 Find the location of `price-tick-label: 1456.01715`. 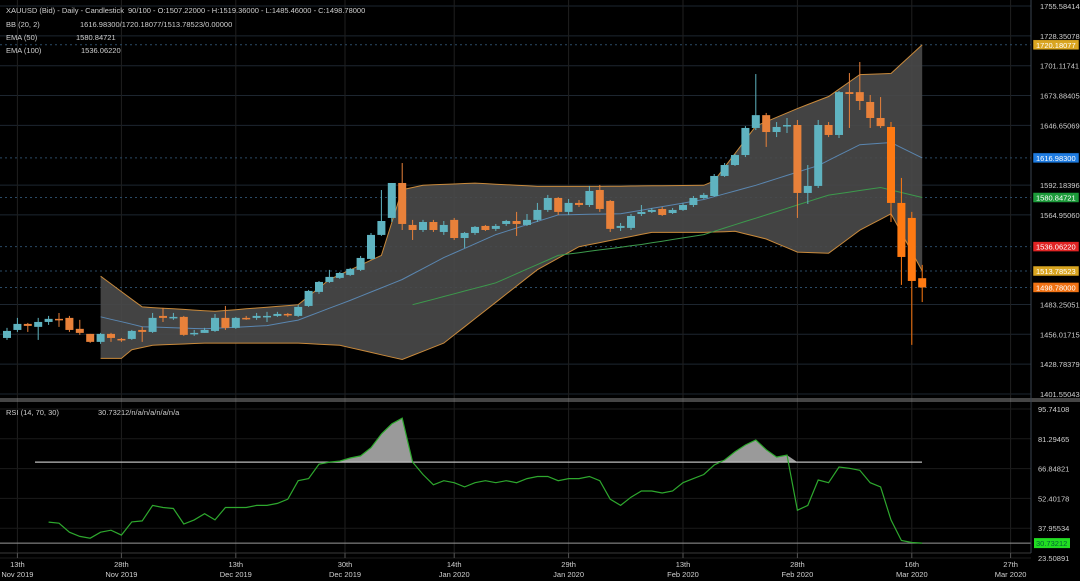

price-tick-label: 1456.01715 is located at coordinates (1060, 334).